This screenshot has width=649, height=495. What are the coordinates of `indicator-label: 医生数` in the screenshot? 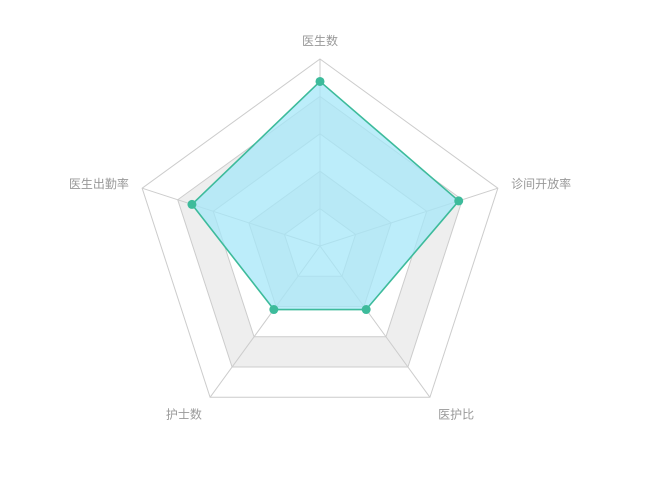 It's located at (320, 40).